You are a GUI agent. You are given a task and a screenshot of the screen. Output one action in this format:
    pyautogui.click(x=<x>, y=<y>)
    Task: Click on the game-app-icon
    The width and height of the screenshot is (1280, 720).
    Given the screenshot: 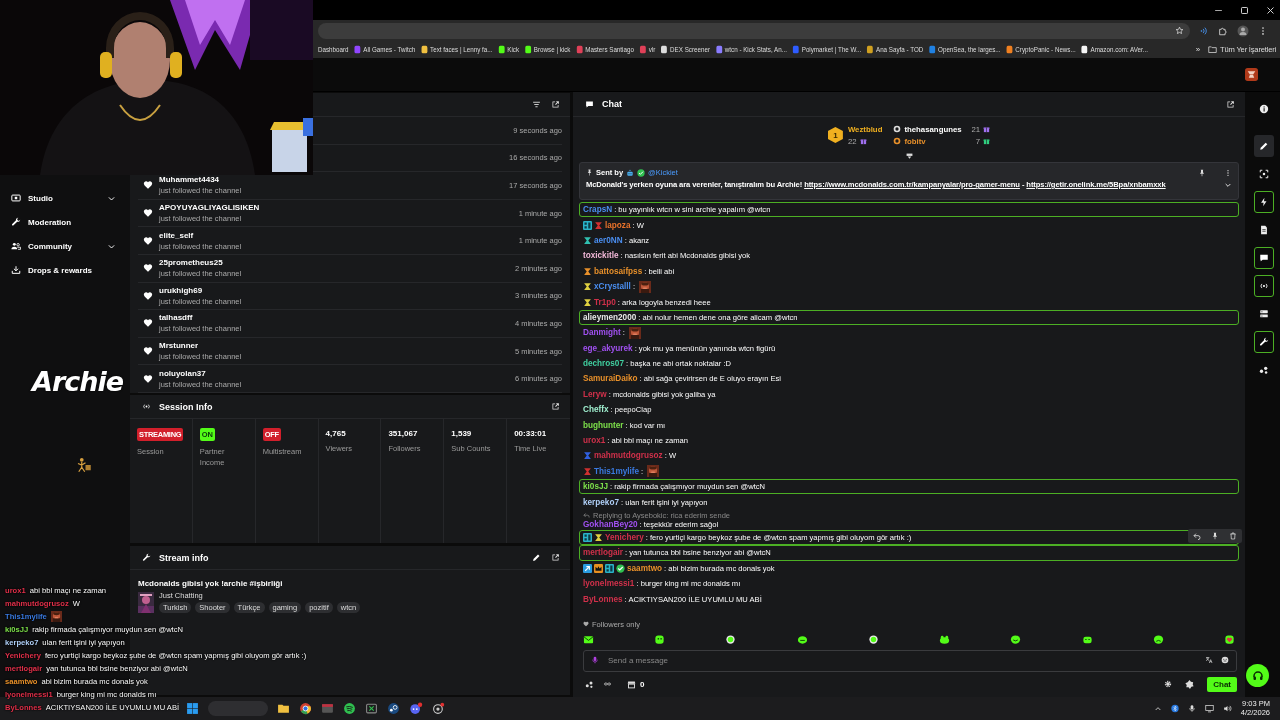 What is the action you would take?
    pyautogui.click(x=371, y=708)
    